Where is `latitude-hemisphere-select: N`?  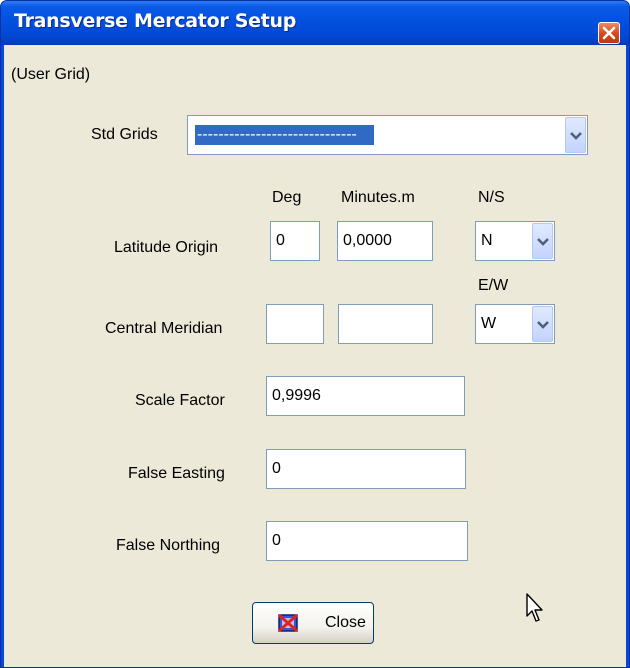
latitude-hemisphere-select: N is located at coordinates (515, 241).